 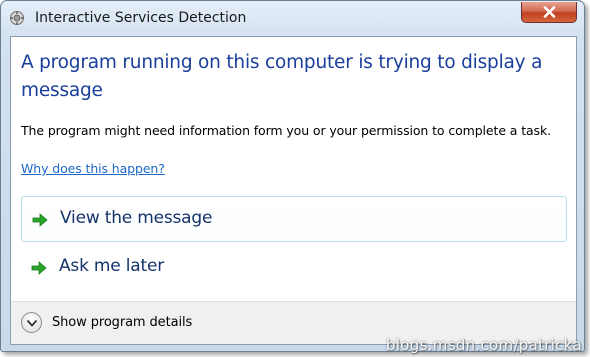 What do you see at coordinates (93, 168) in the screenshot?
I see `why-does-this-happen-link: Why does this happen?` at bounding box center [93, 168].